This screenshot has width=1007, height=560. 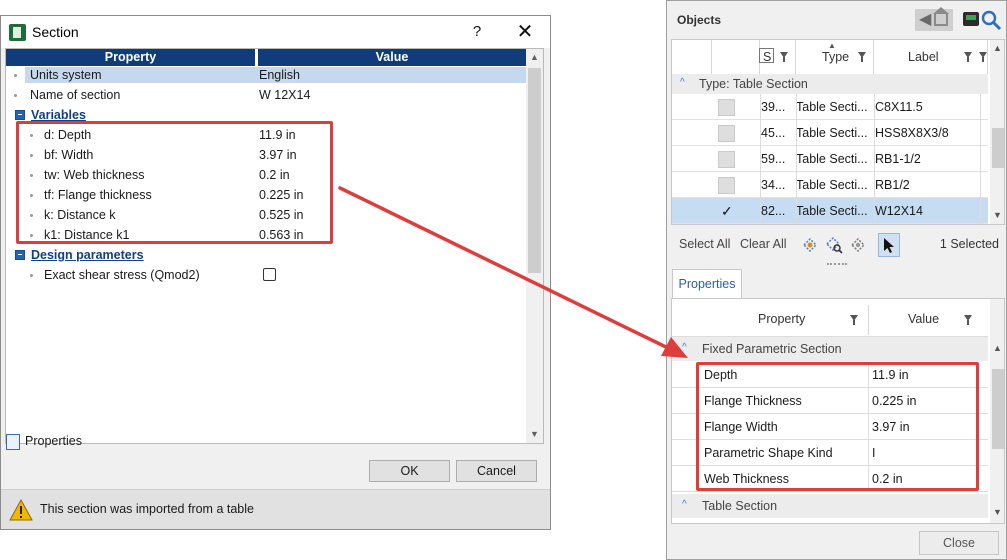 I want to click on cell-label: HSS8X8X3/8, so click(x=912, y=133).